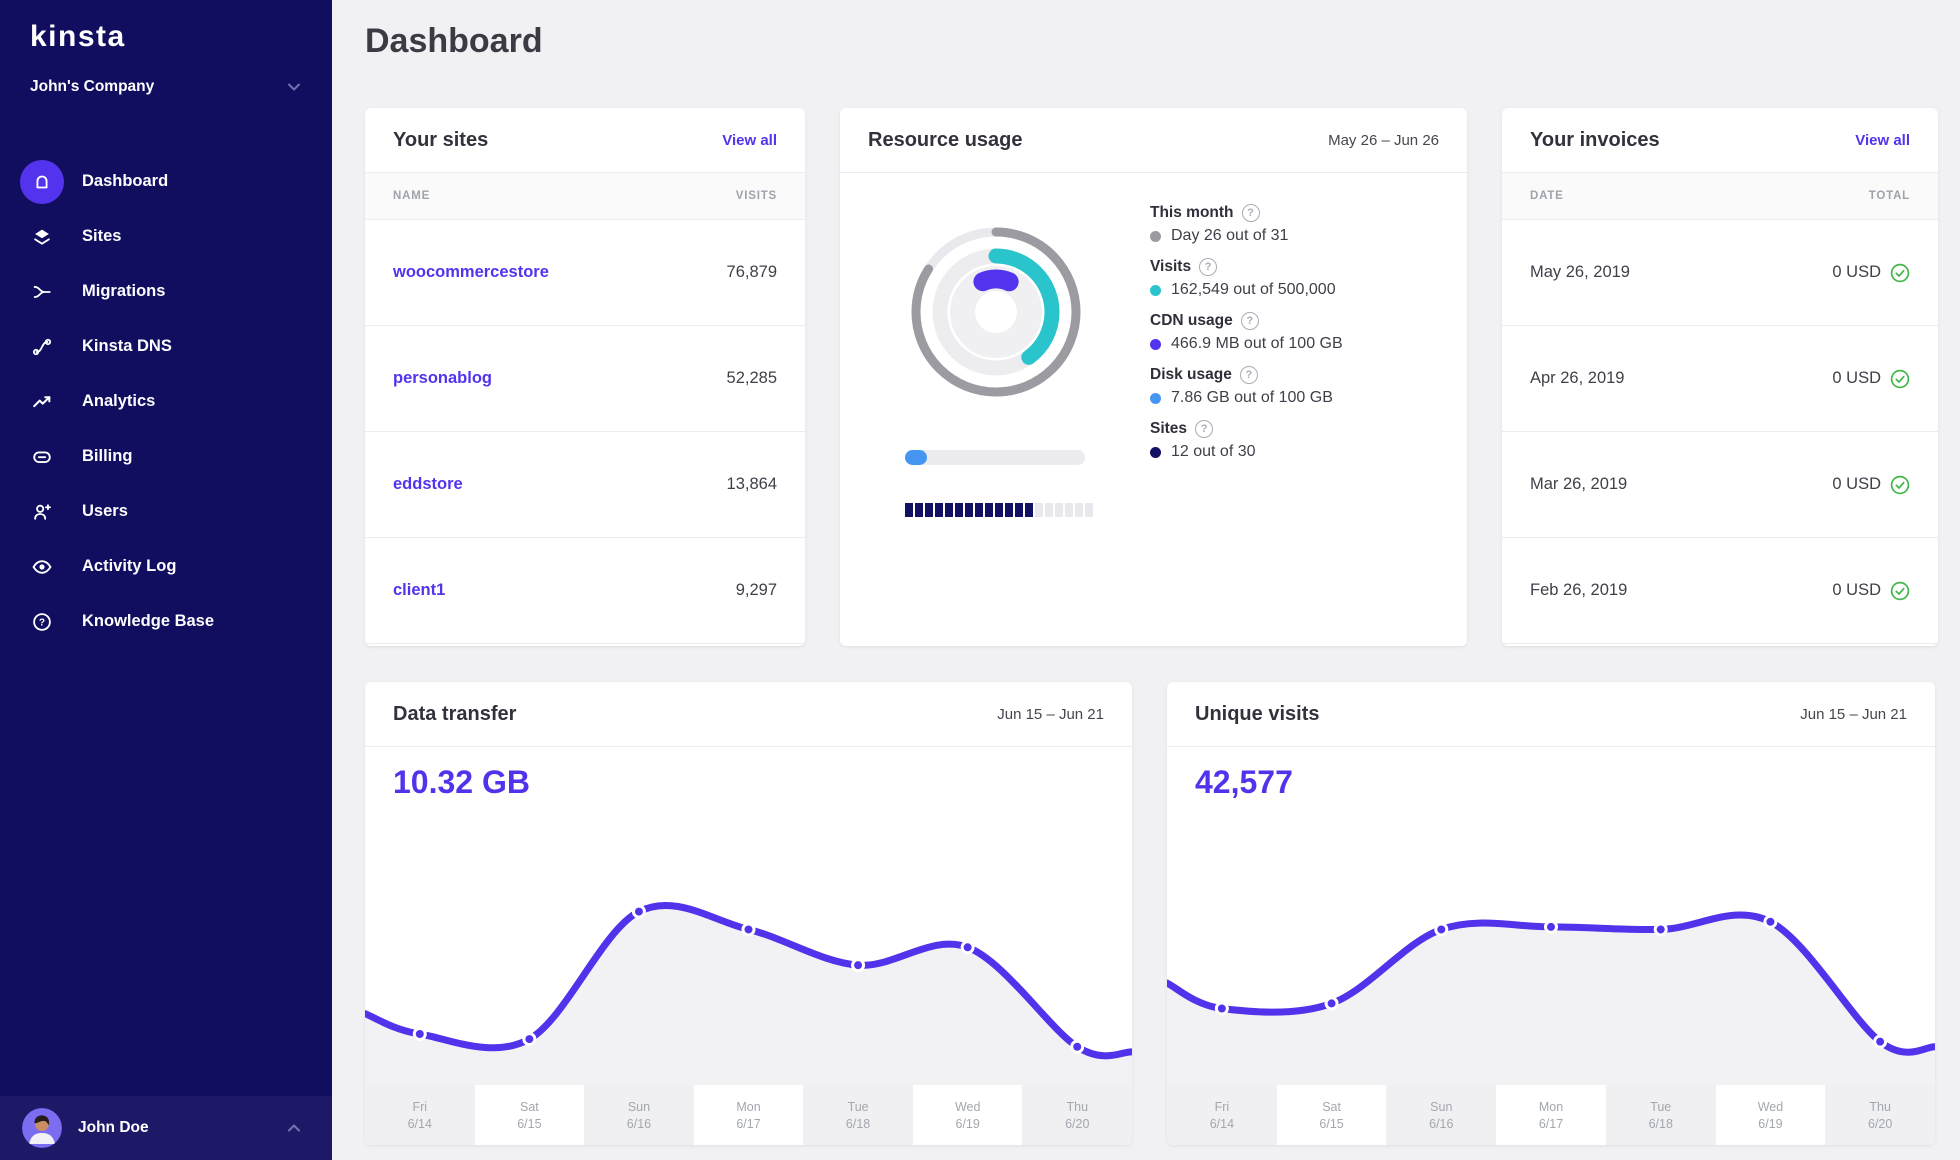 The height and width of the screenshot is (1160, 1960). Describe the element at coordinates (1252, 397) in the screenshot. I see `stat-value: 7.86 GB out of 100 GB` at that location.